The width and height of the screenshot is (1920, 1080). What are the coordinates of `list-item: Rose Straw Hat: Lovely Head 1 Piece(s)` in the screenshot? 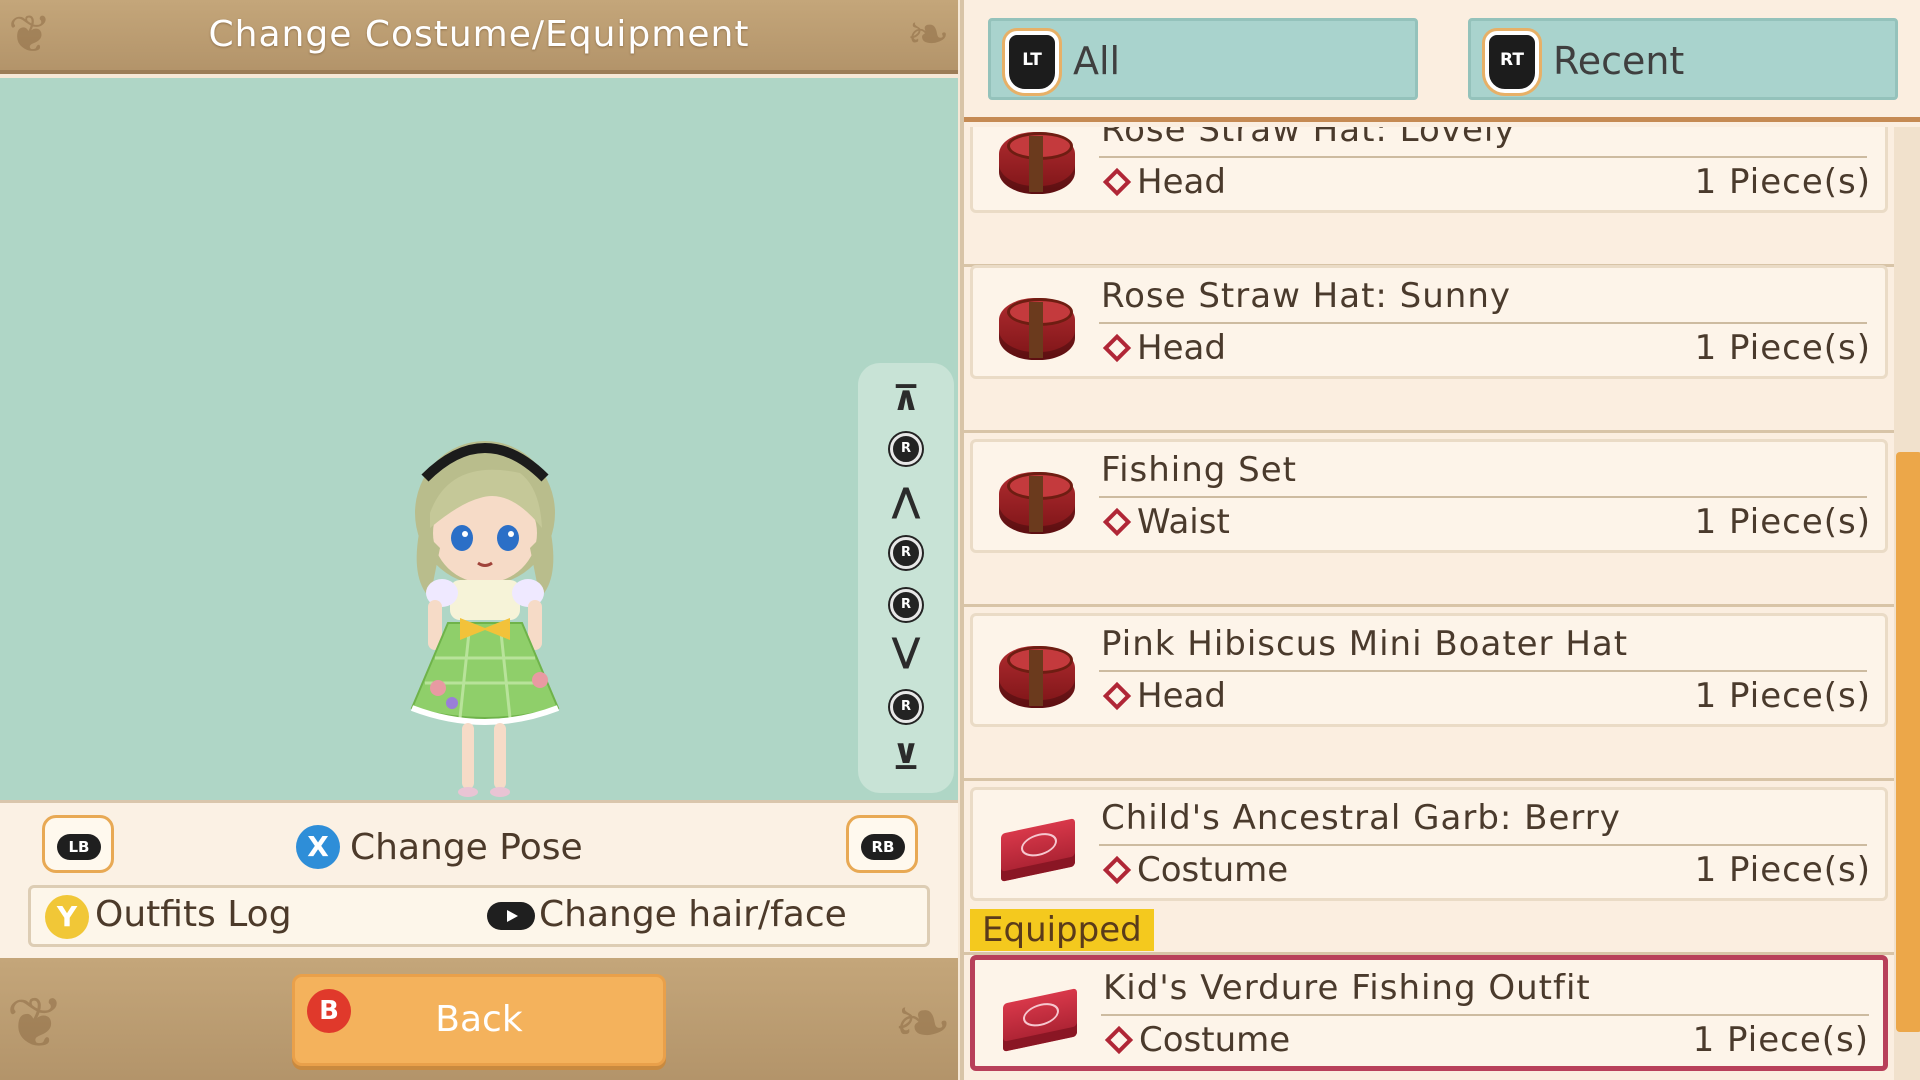 It's located at (1429, 197).